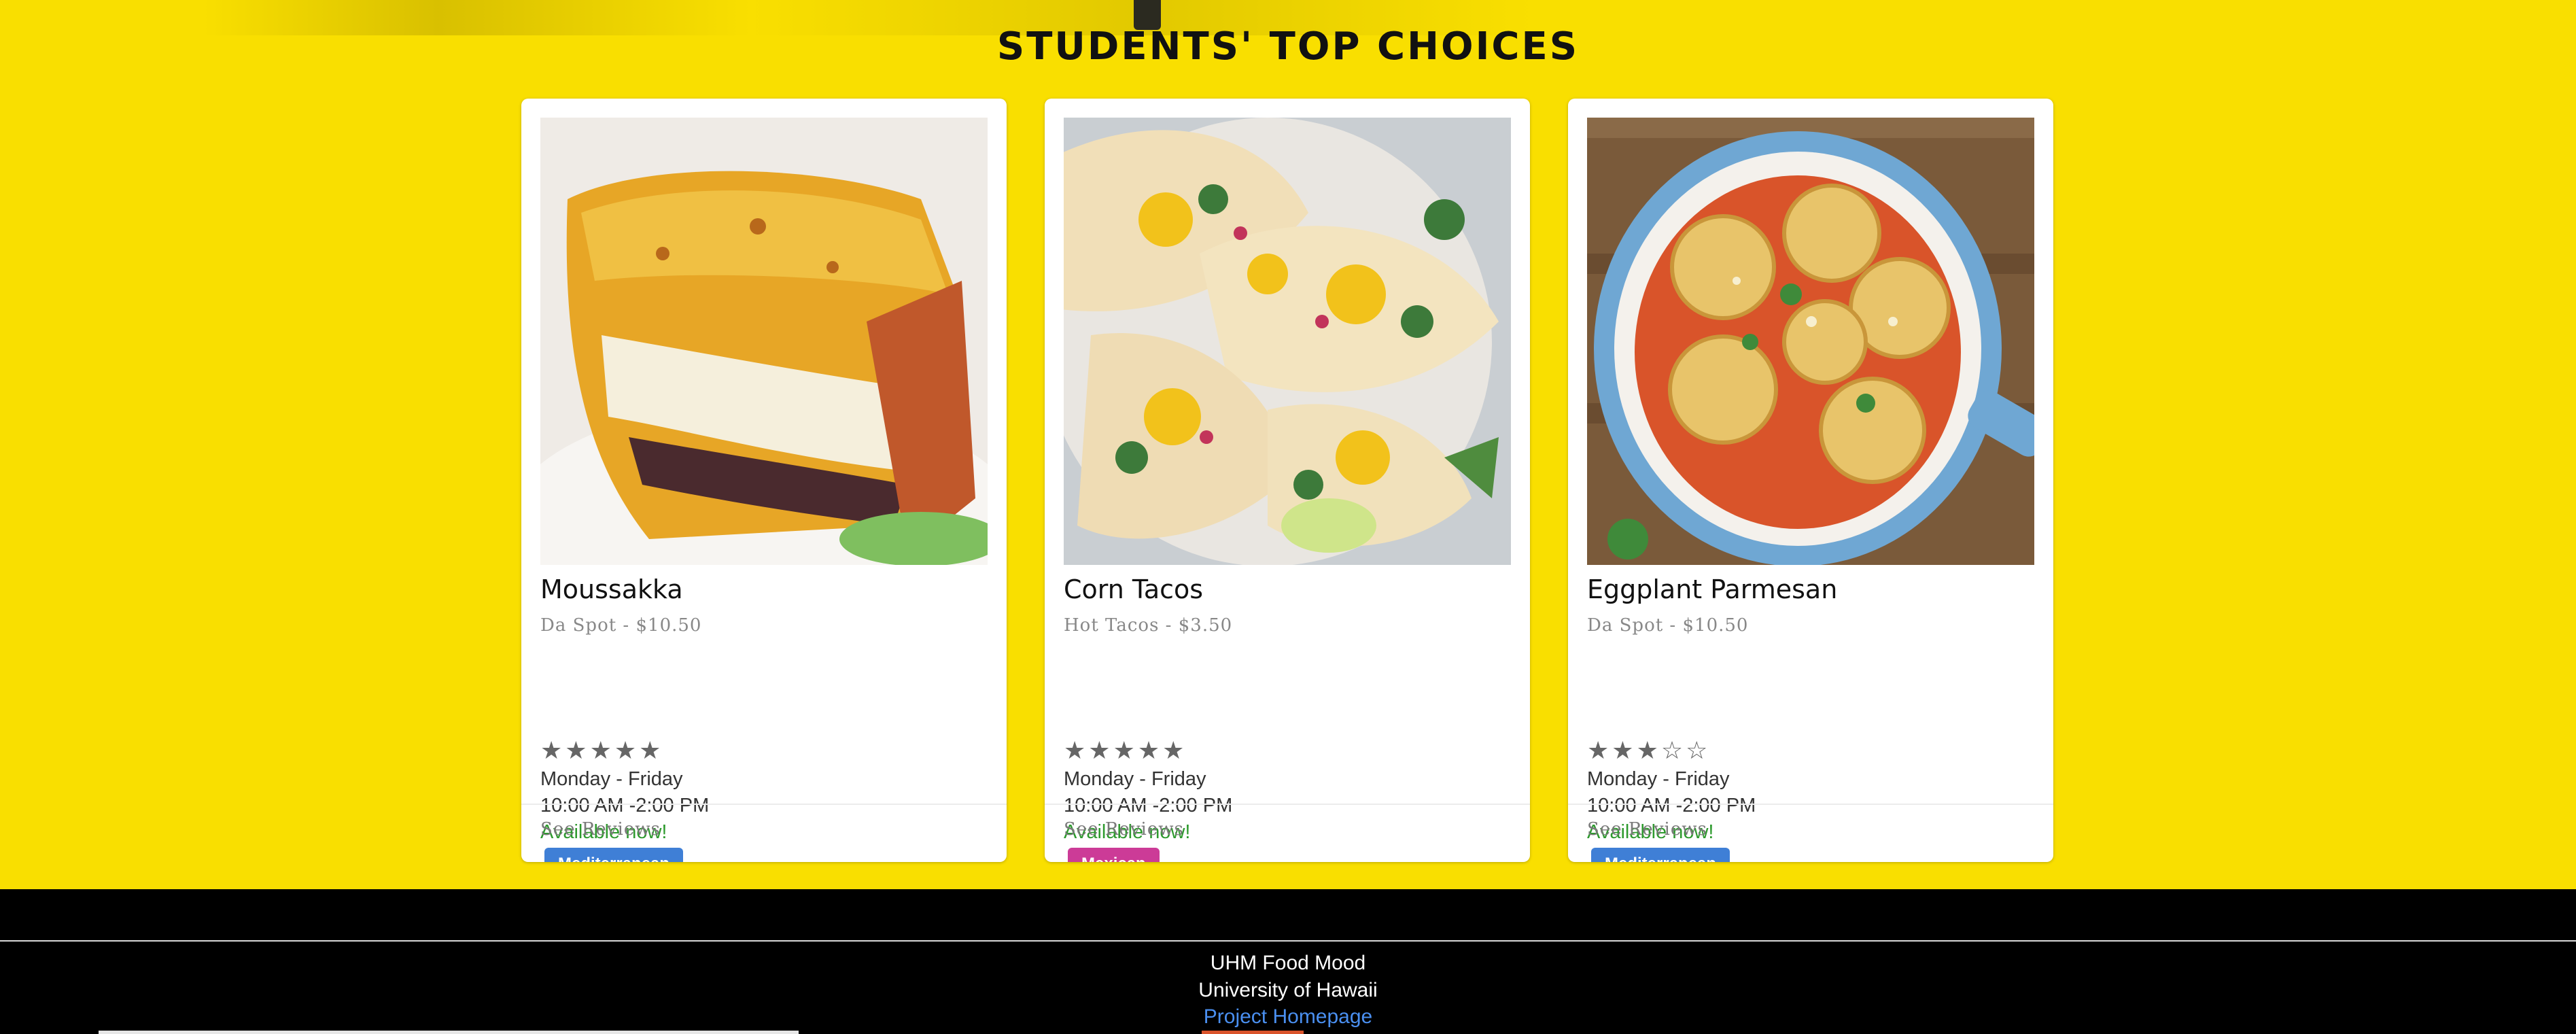 This screenshot has height=1034, width=2576. I want to click on cuisine-tag: Mexican, so click(1114, 855).